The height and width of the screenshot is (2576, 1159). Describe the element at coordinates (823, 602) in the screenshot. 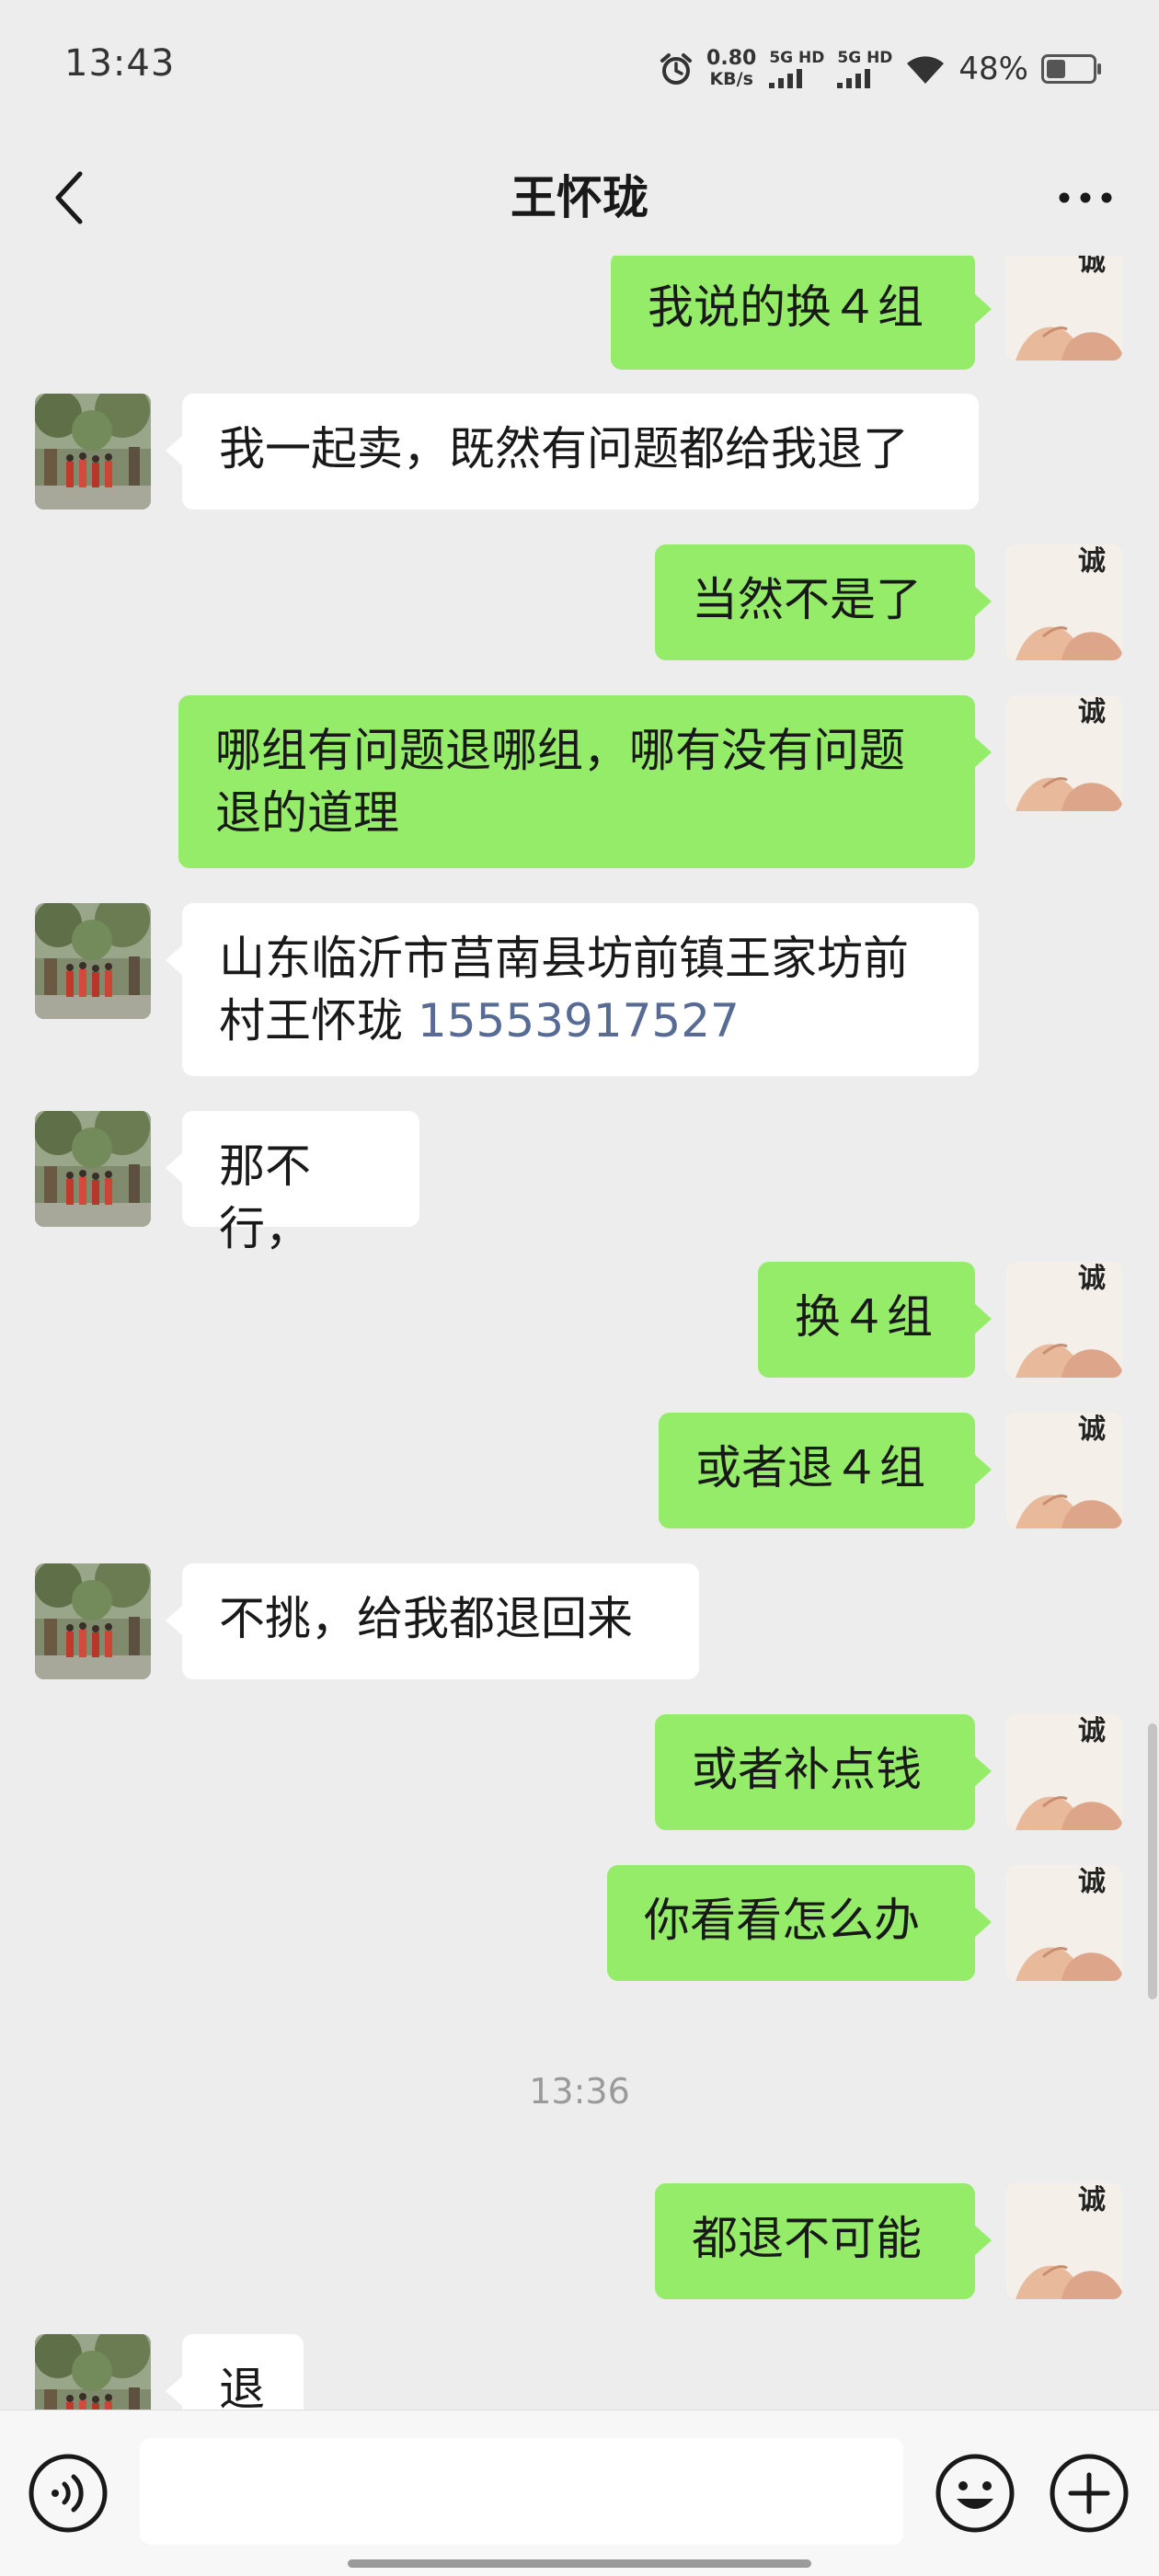

I see `message-bubble-sent: 当然不是了` at that location.